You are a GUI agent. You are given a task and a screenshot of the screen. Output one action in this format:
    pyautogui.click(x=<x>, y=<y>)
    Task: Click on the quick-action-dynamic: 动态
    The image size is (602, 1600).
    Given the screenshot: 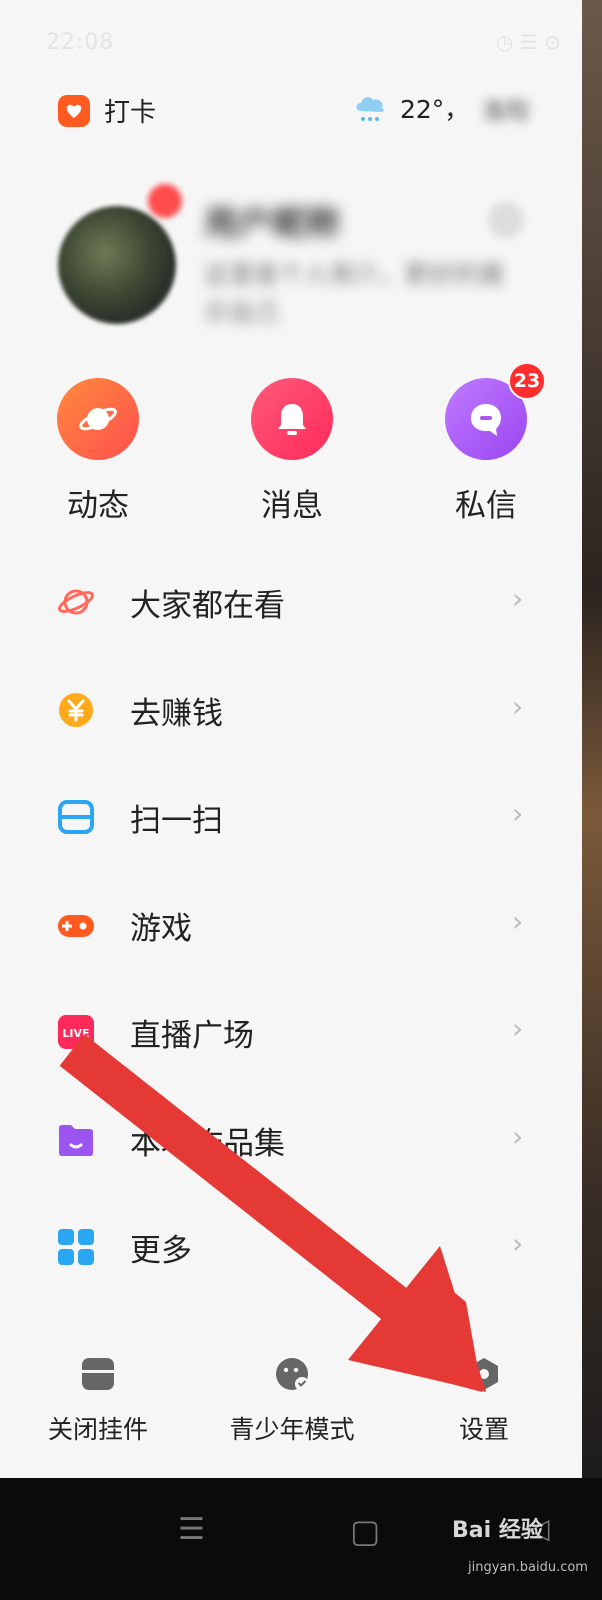 What is the action you would take?
    pyautogui.click(x=98, y=451)
    